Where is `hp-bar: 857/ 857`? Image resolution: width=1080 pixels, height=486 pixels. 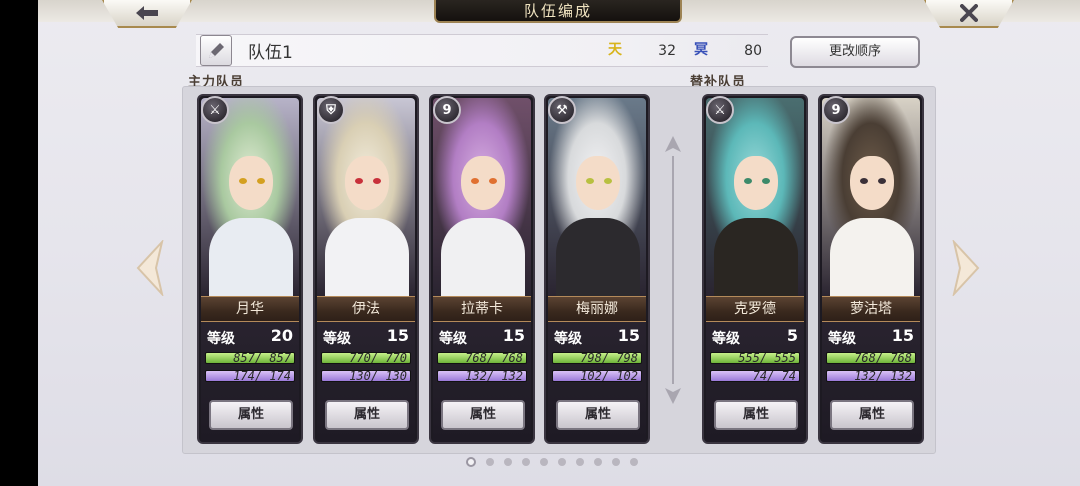 hp-bar: 857/ 857 is located at coordinates (250, 358).